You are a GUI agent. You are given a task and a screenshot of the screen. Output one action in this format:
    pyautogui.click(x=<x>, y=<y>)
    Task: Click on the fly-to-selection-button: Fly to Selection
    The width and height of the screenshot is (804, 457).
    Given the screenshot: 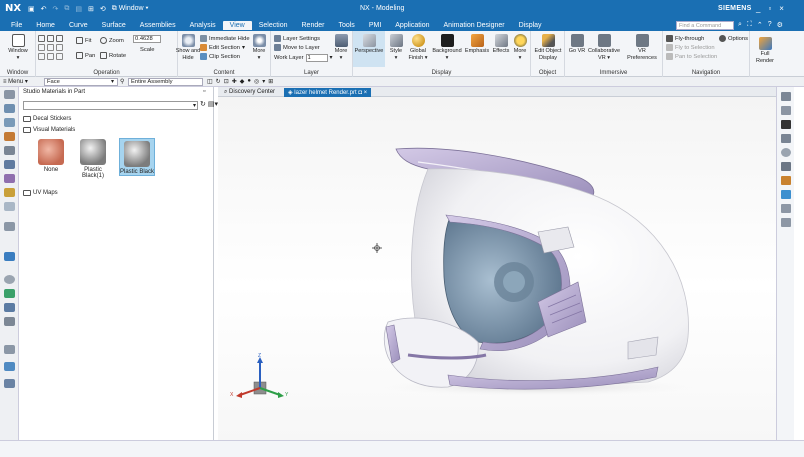 What is the action you would take?
    pyautogui.click(x=690, y=47)
    